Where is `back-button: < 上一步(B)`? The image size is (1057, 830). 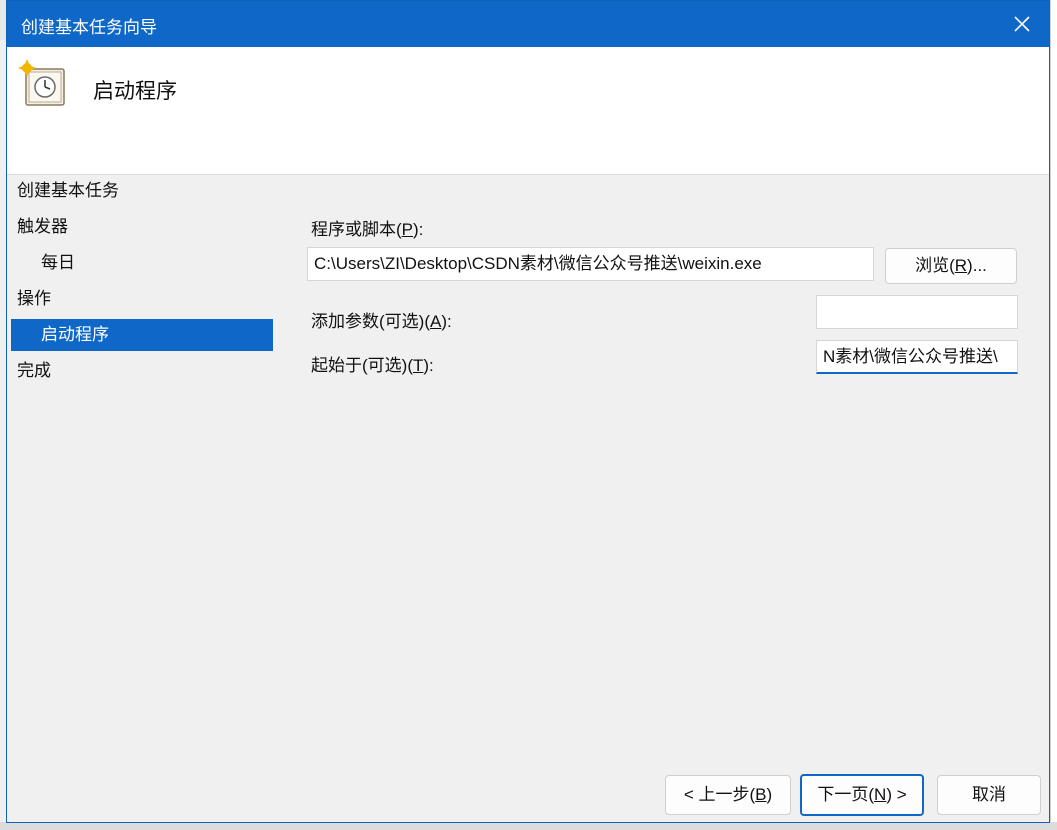 back-button: < 上一步(B) is located at coordinates (728, 795).